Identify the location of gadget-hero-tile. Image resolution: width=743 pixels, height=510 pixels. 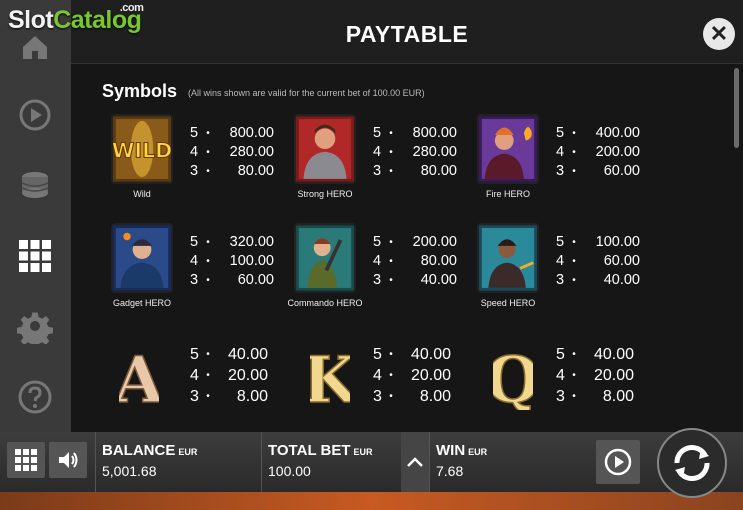
(142, 258).